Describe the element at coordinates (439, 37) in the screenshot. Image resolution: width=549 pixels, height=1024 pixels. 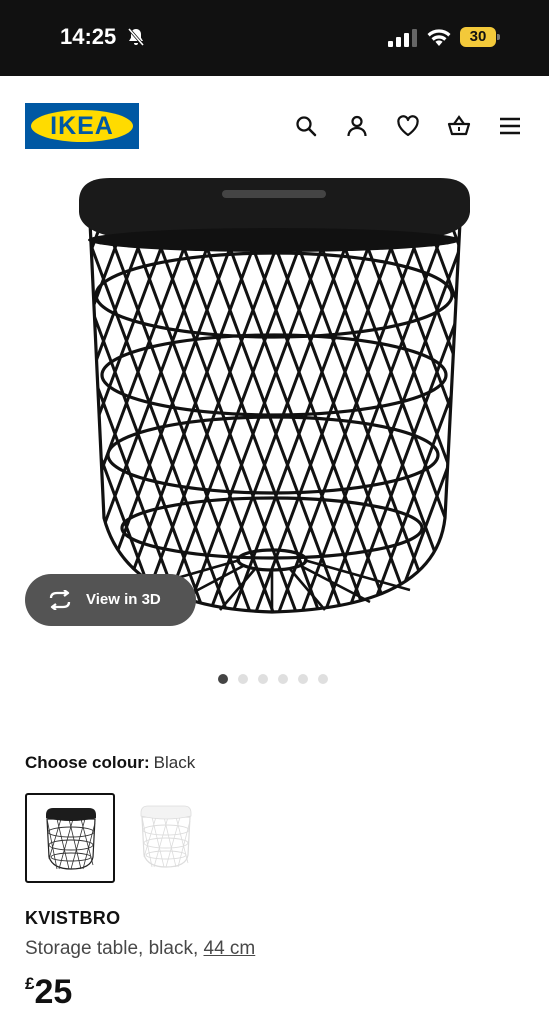
I see `wifi-icon` at that location.